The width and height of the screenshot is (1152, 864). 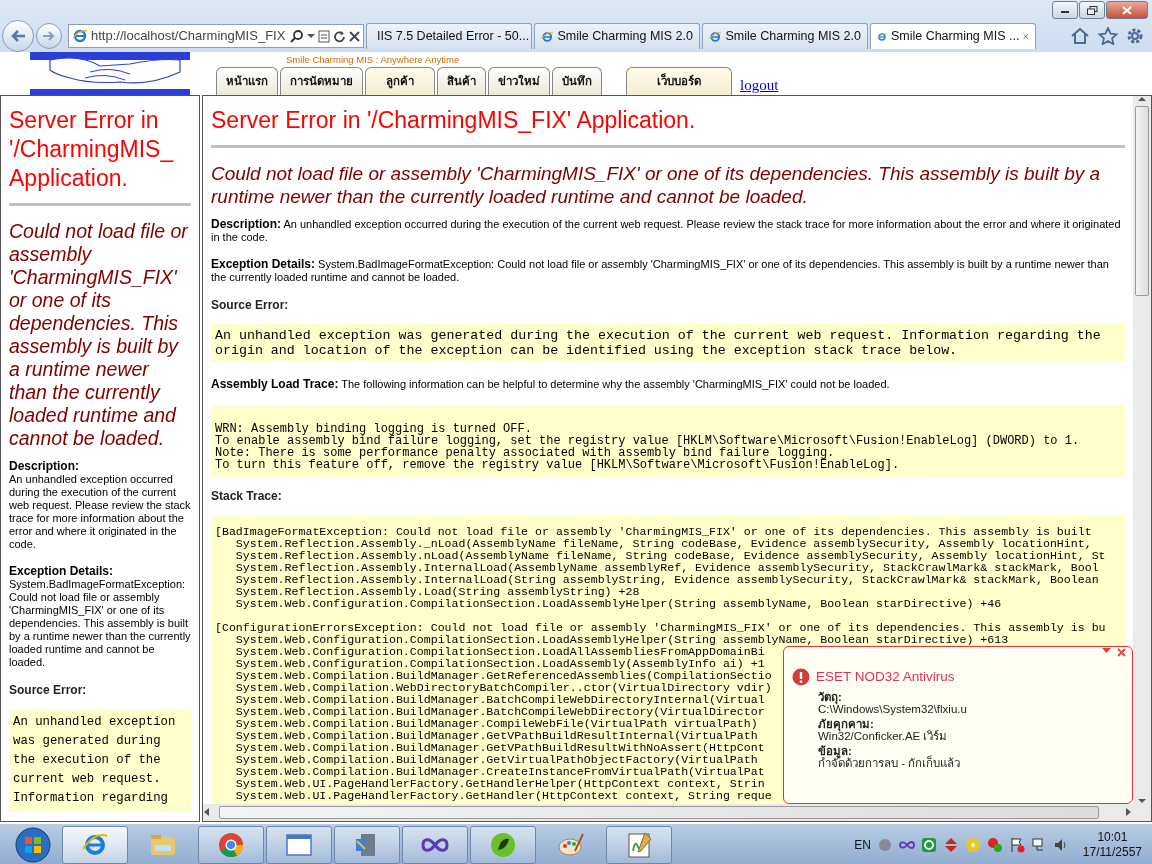 What do you see at coordinates (846, 724) in the screenshot?
I see `field-label: ภัยคุกคาม:` at bounding box center [846, 724].